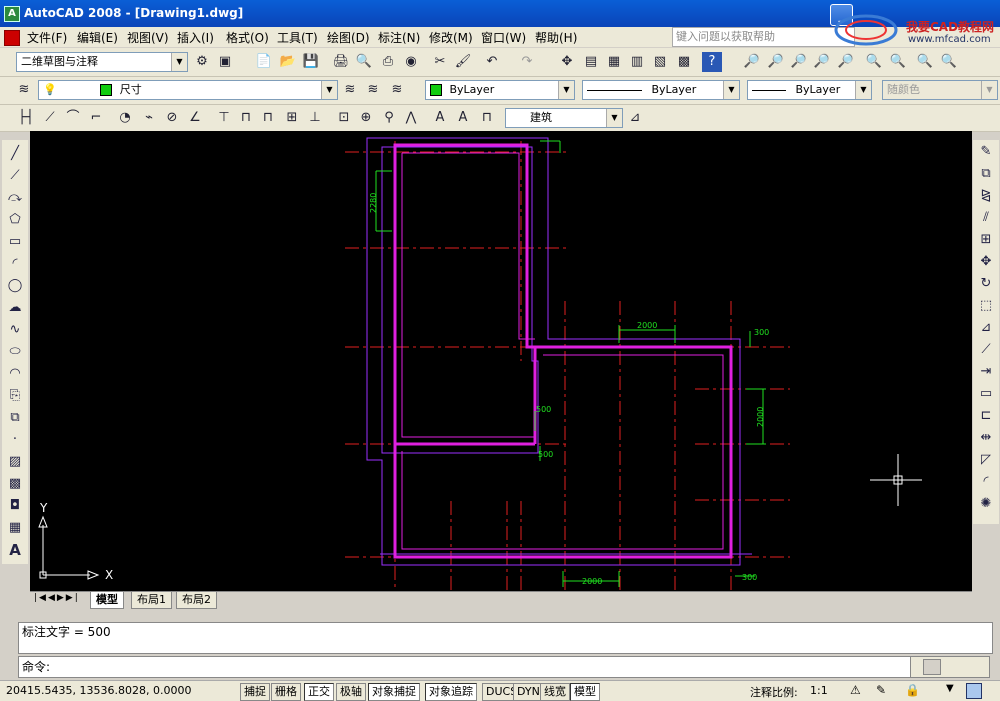 This screenshot has height=701, width=1000. Describe the element at coordinates (15, 242) in the screenshot. I see `rectangle-icon: ▭` at that location.